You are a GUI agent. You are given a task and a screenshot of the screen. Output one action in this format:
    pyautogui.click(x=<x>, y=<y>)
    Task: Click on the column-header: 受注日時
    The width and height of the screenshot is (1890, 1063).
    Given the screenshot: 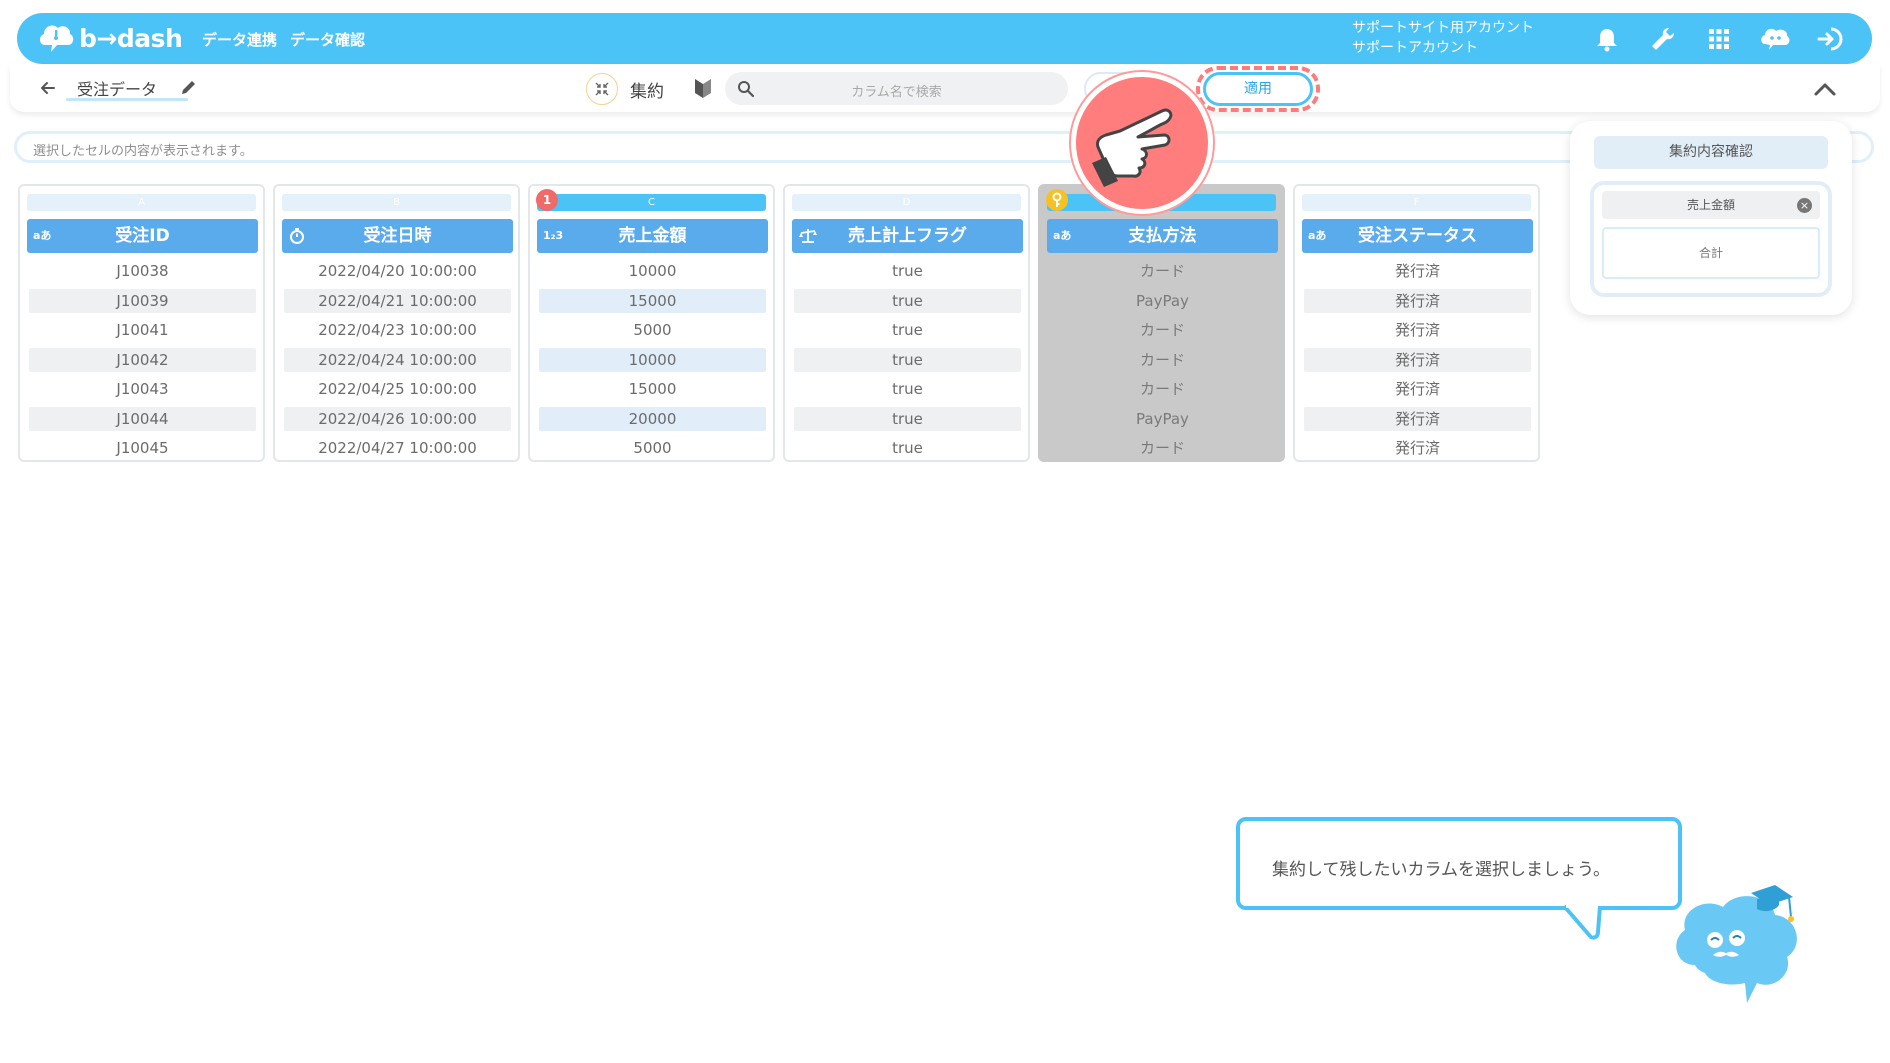 What is the action you would take?
    pyautogui.click(x=397, y=236)
    